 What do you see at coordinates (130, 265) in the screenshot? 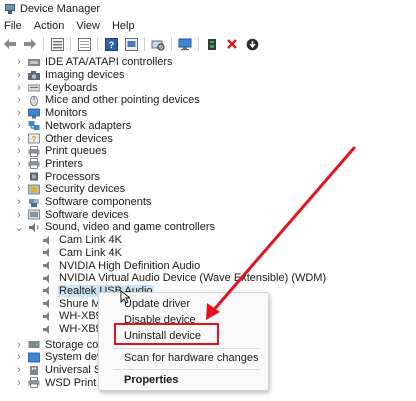
I see `tree-item-label: NVIDIA High Definition Audio` at bounding box center [130, 265].